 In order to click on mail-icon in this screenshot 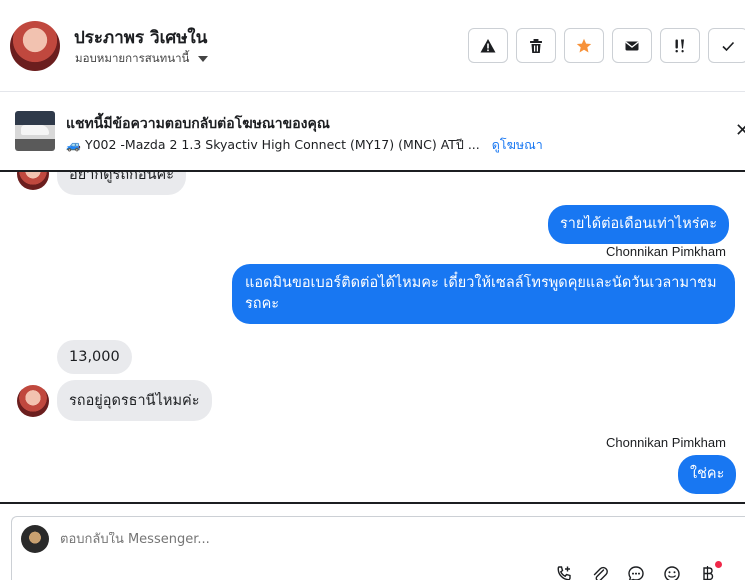, I will do `click(632, 45)`.